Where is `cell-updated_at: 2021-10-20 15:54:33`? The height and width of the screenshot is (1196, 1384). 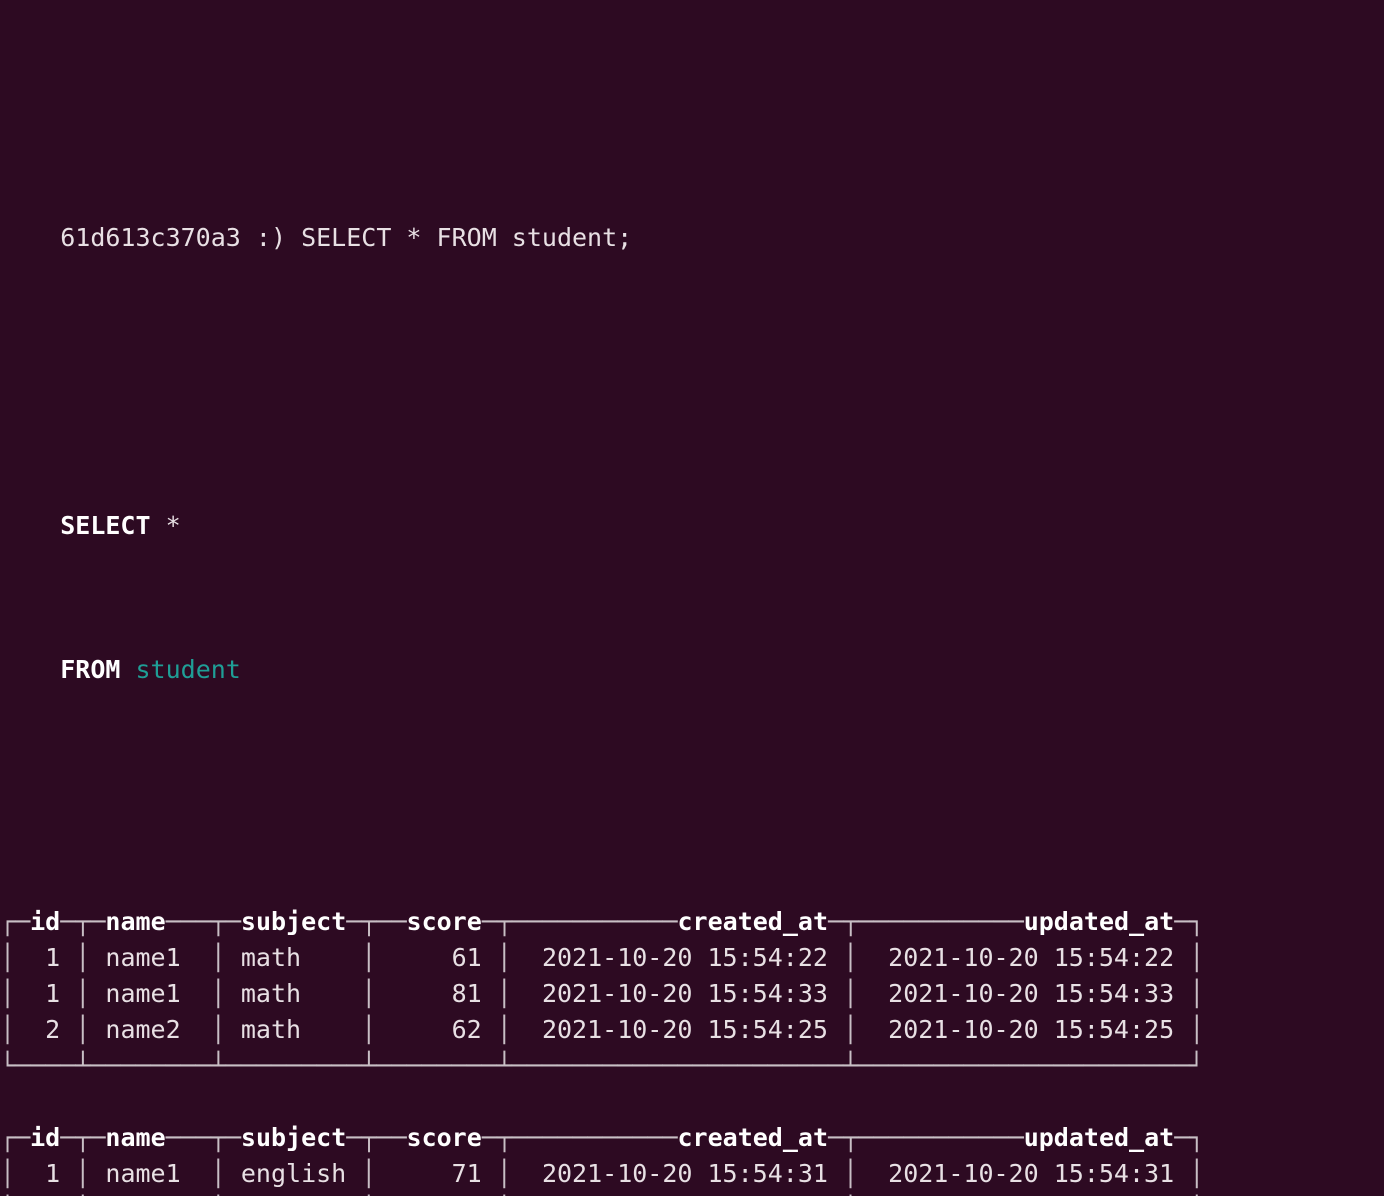
cell-updated_at: 2021-10-20 15:54:33 is located at coordinates (1024, 993).